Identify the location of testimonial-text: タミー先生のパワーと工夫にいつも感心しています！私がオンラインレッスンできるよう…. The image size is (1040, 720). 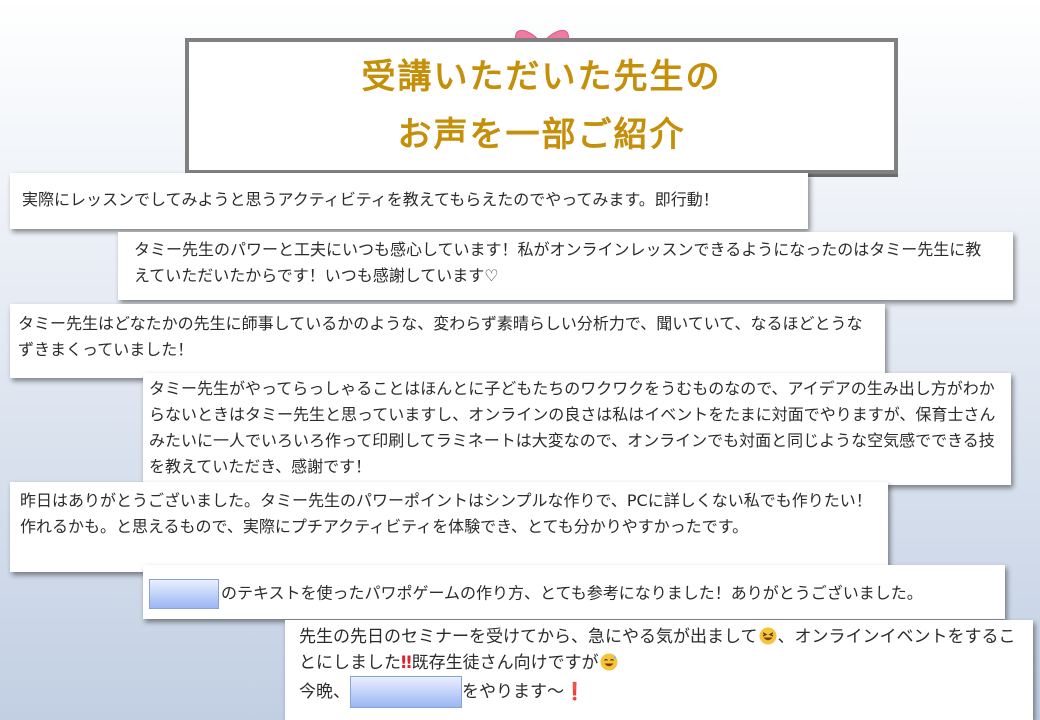
(558, 262).